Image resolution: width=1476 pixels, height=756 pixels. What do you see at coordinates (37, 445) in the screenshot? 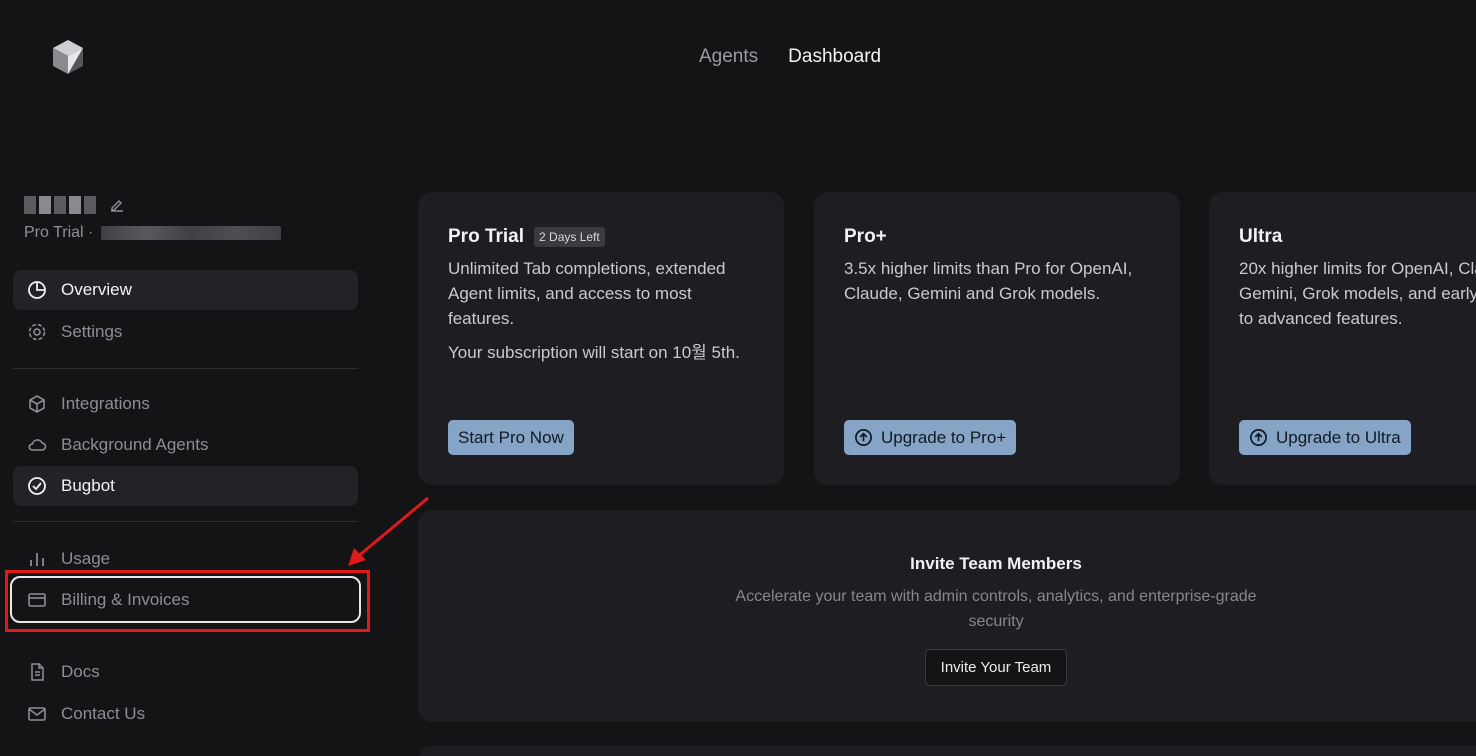
I see `cloud-icon` at bounding box center [37, 445].